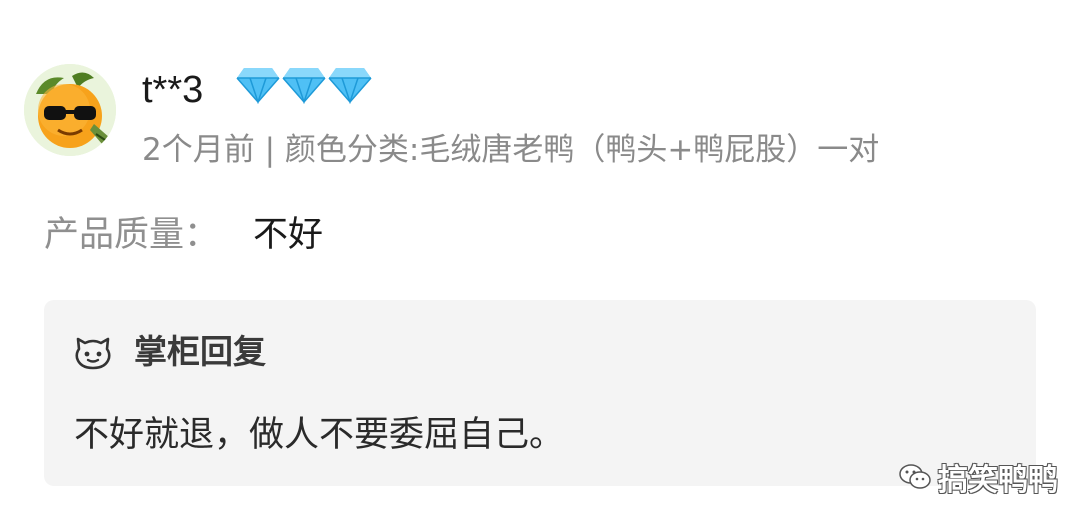 This screenshot has height=522, width=1080. I want to click on reply-header: 掌柜回复, so click(170, 352).